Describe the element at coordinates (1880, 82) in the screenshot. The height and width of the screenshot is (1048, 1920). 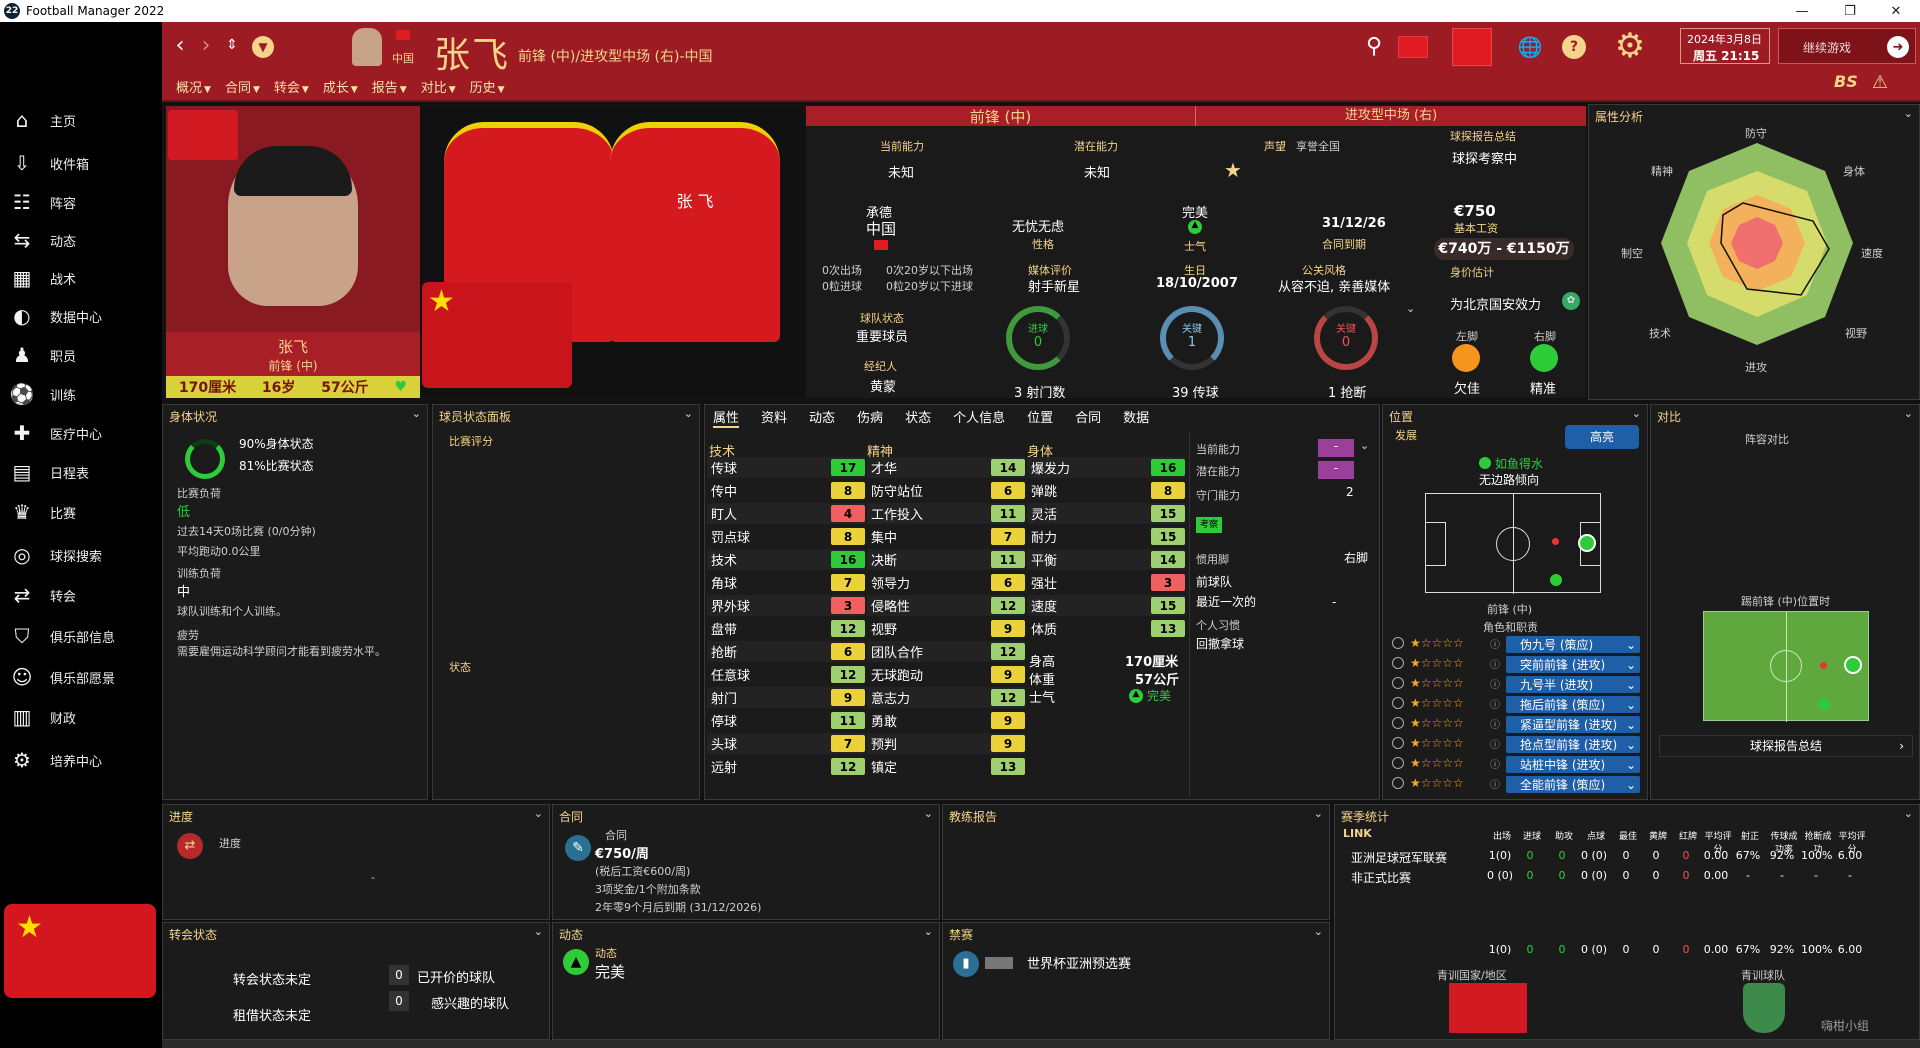
I see `alert-bell-icon: ⚠` at that location.